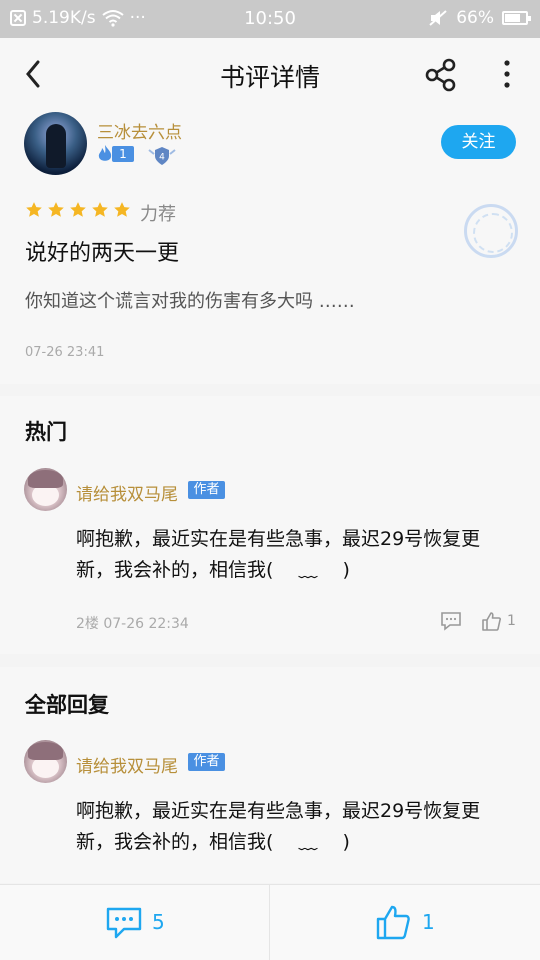 This screenshot has width=540, height=960. I want to click on share-icon, so click(441, 75).